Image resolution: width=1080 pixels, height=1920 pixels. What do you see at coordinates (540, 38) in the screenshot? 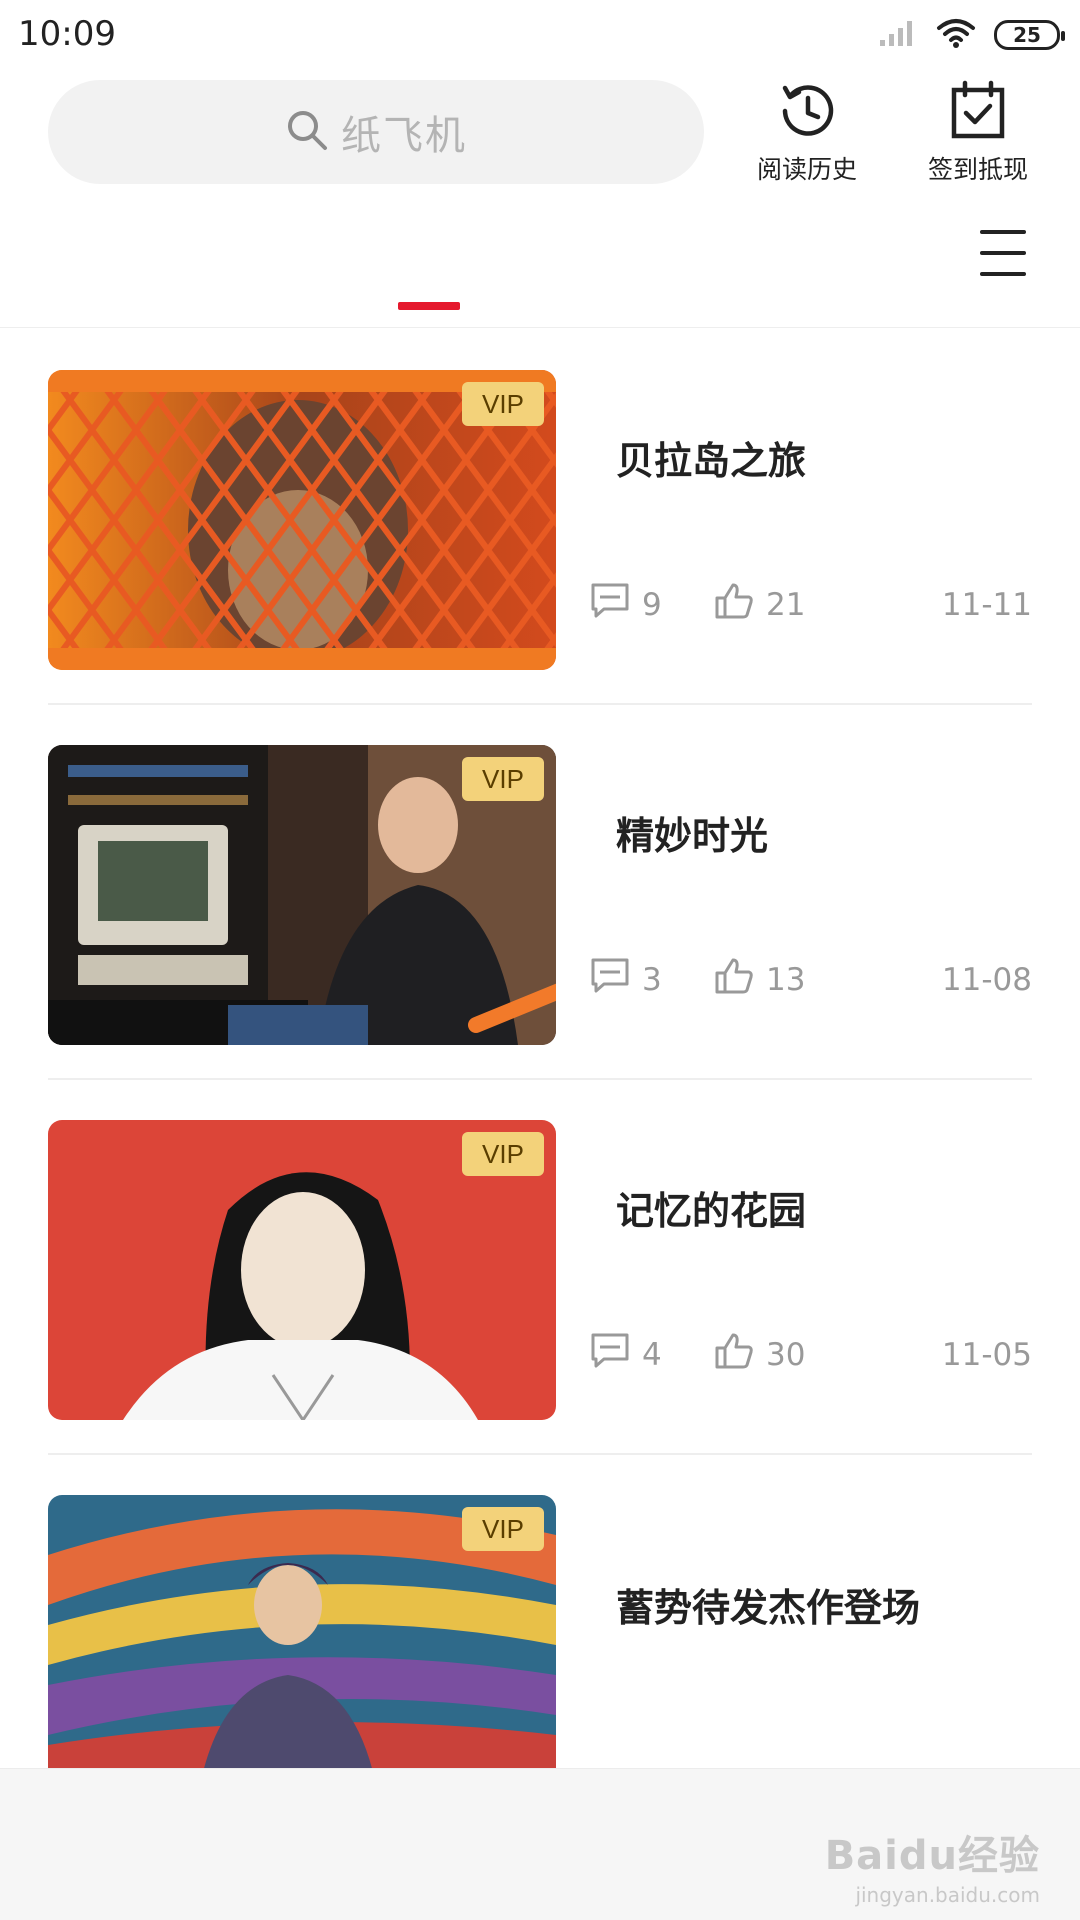
I see `status-bar: 10:09 25` at bounding box center [540, 38].